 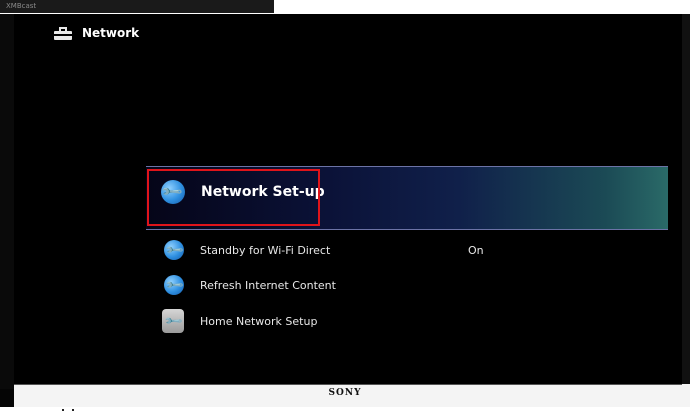 What do you see at coordinates (476, 250) in the screenshot?
I see `standby-wifi-direct-value: On` at bounding box center [476, 250].